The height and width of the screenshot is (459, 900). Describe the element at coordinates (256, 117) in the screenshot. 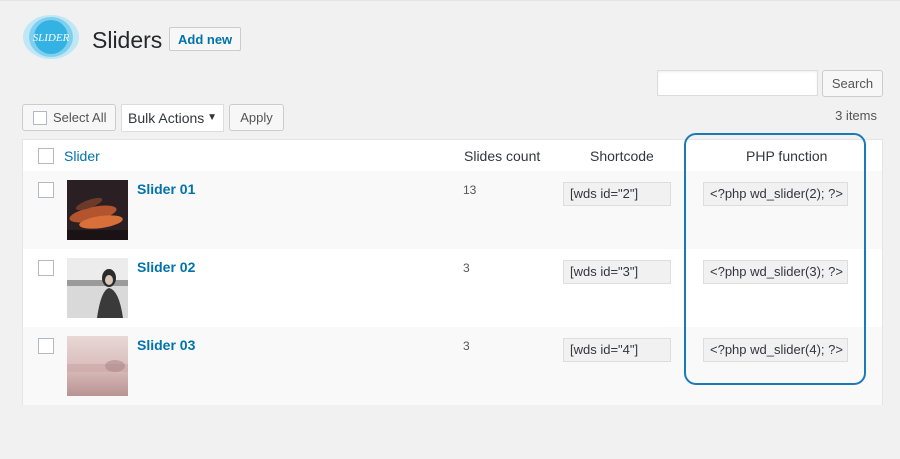

I see `apply-button: Apply` at that location.